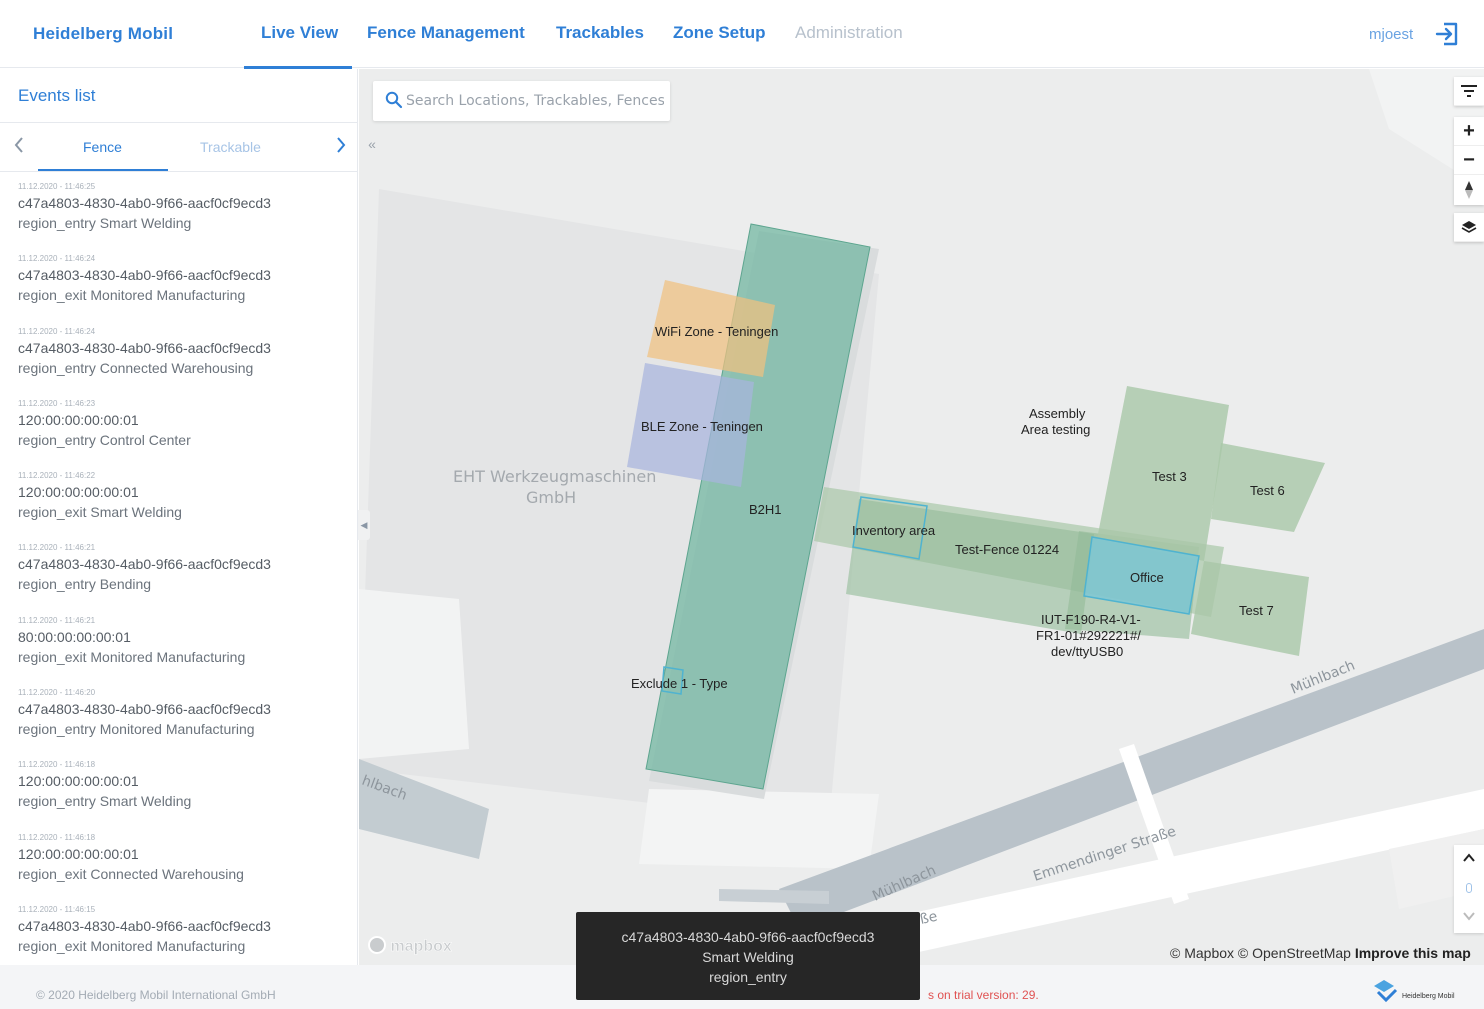 This screenshot has height=1009, width=1484. I want to click on nav-live-view: Live View, so click(299, 33).